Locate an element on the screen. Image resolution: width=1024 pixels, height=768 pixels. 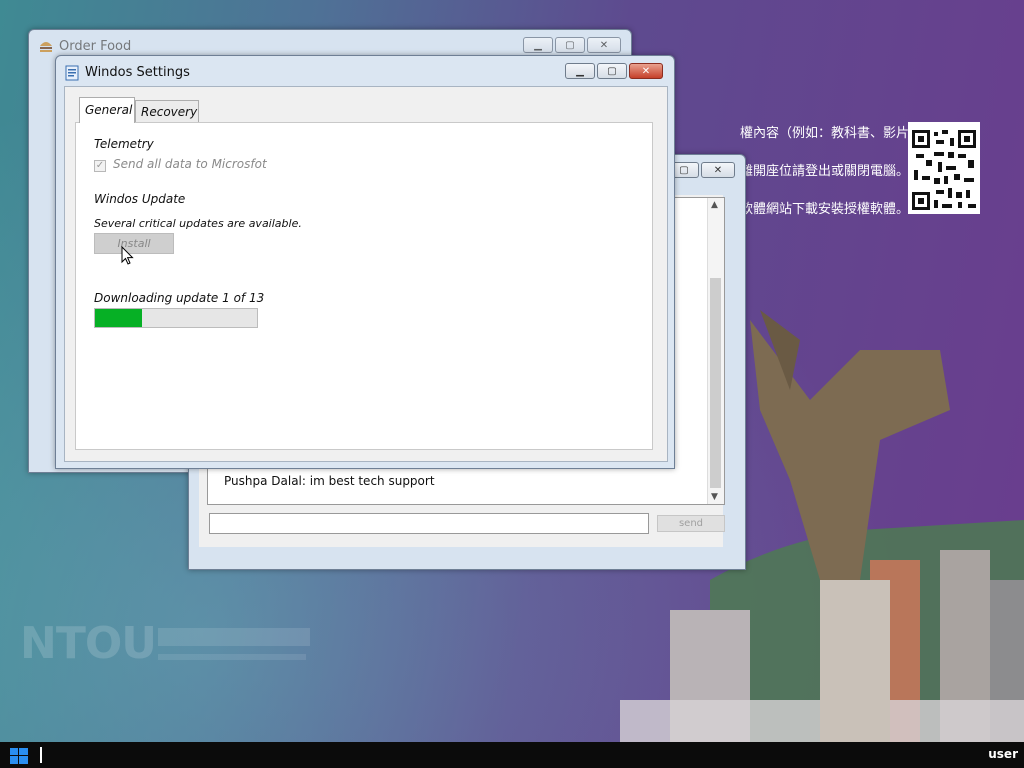
update-heading: Windos Update is located at coordinates (140, 199).